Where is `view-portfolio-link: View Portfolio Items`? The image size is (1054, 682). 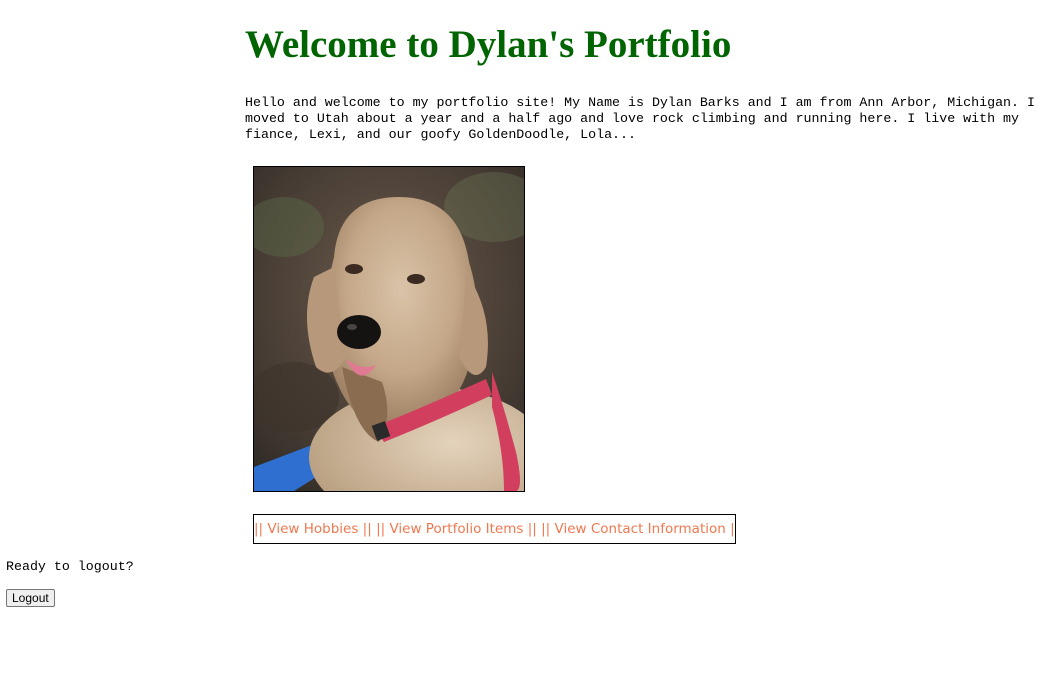
view-portfolio-link: View Portfolio Items is located at coordinates (456, 529).